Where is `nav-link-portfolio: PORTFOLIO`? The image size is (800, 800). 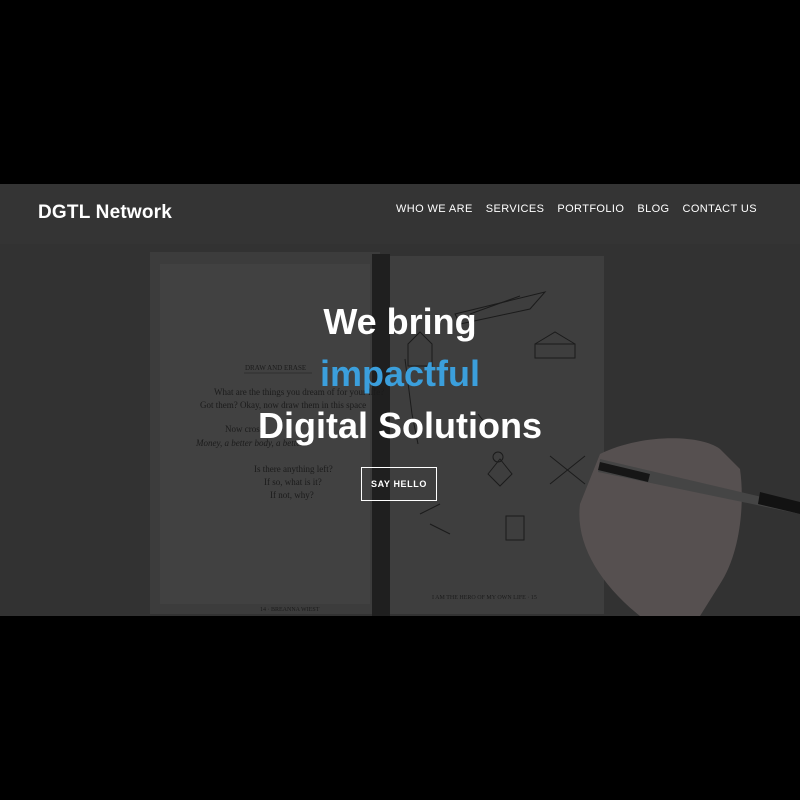 nav-link-portfolio: PORTFOLIO is located at coordinates (590, 209).